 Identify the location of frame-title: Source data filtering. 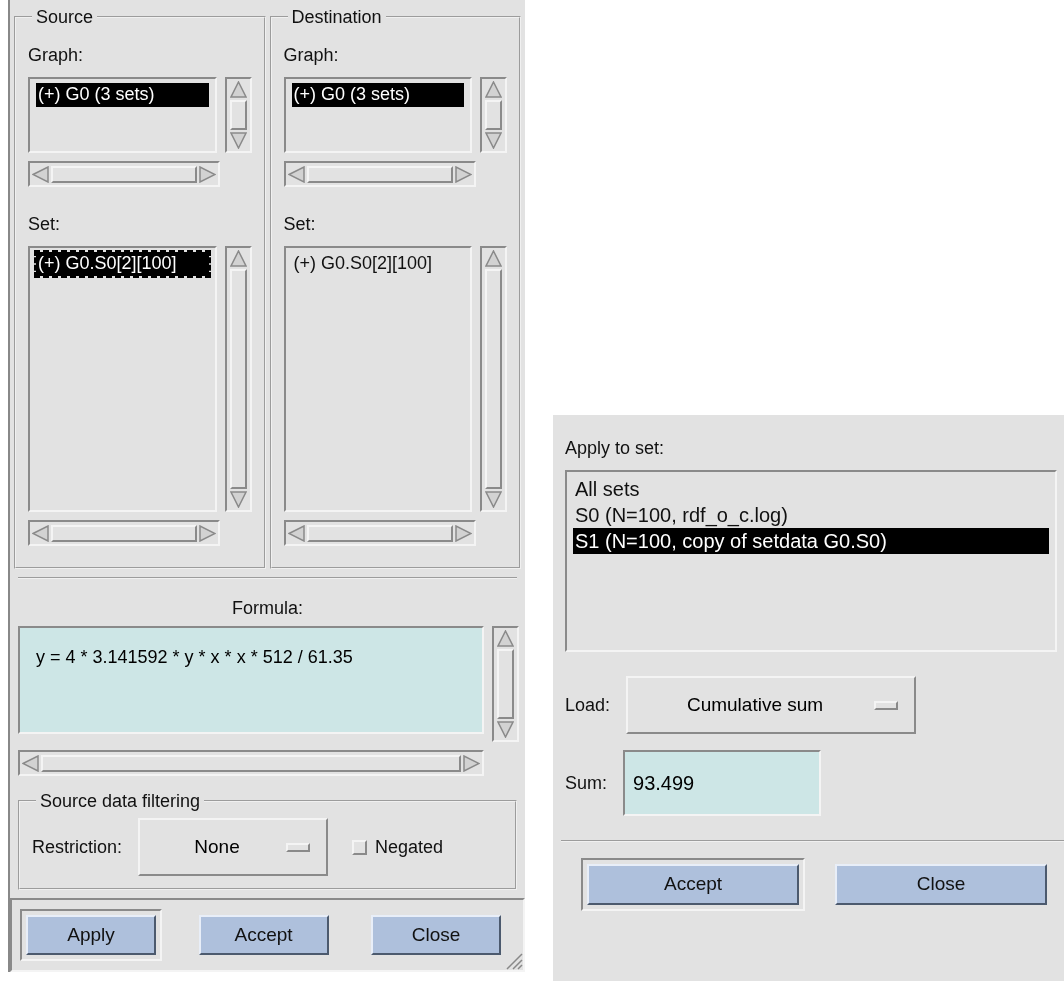
(120, 801).